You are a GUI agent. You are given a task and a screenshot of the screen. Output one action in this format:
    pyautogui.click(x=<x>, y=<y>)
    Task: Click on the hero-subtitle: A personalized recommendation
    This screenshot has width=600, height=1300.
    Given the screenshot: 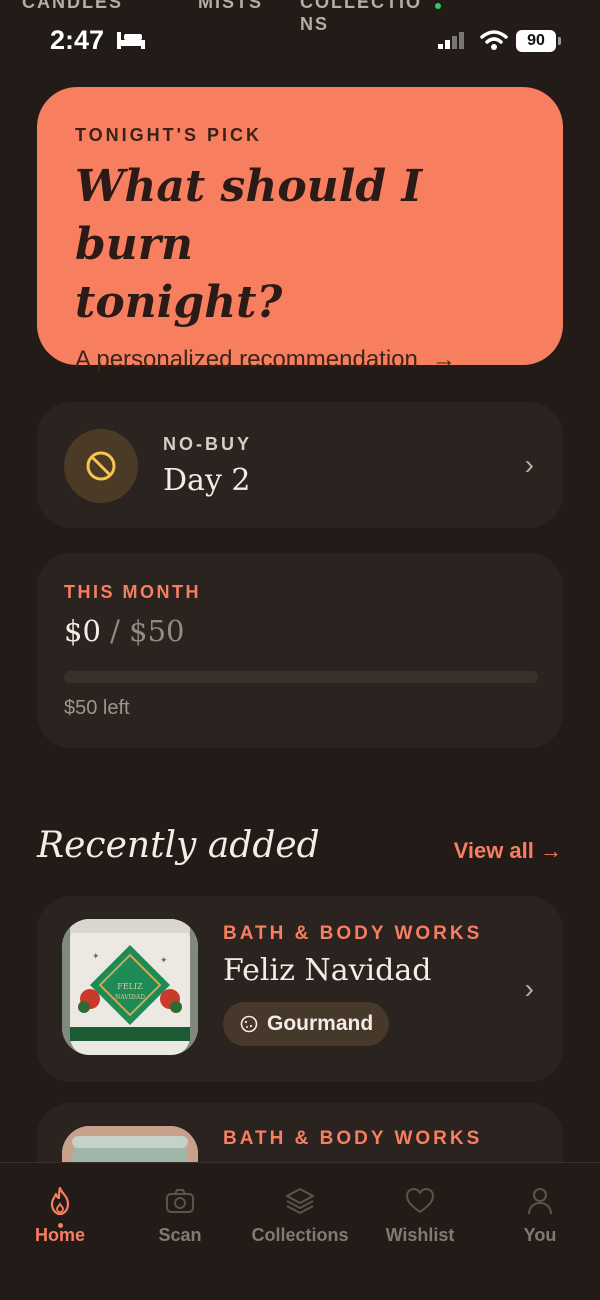 What is the action you would take?
    pyautogui.click(x=246, y=359)
    